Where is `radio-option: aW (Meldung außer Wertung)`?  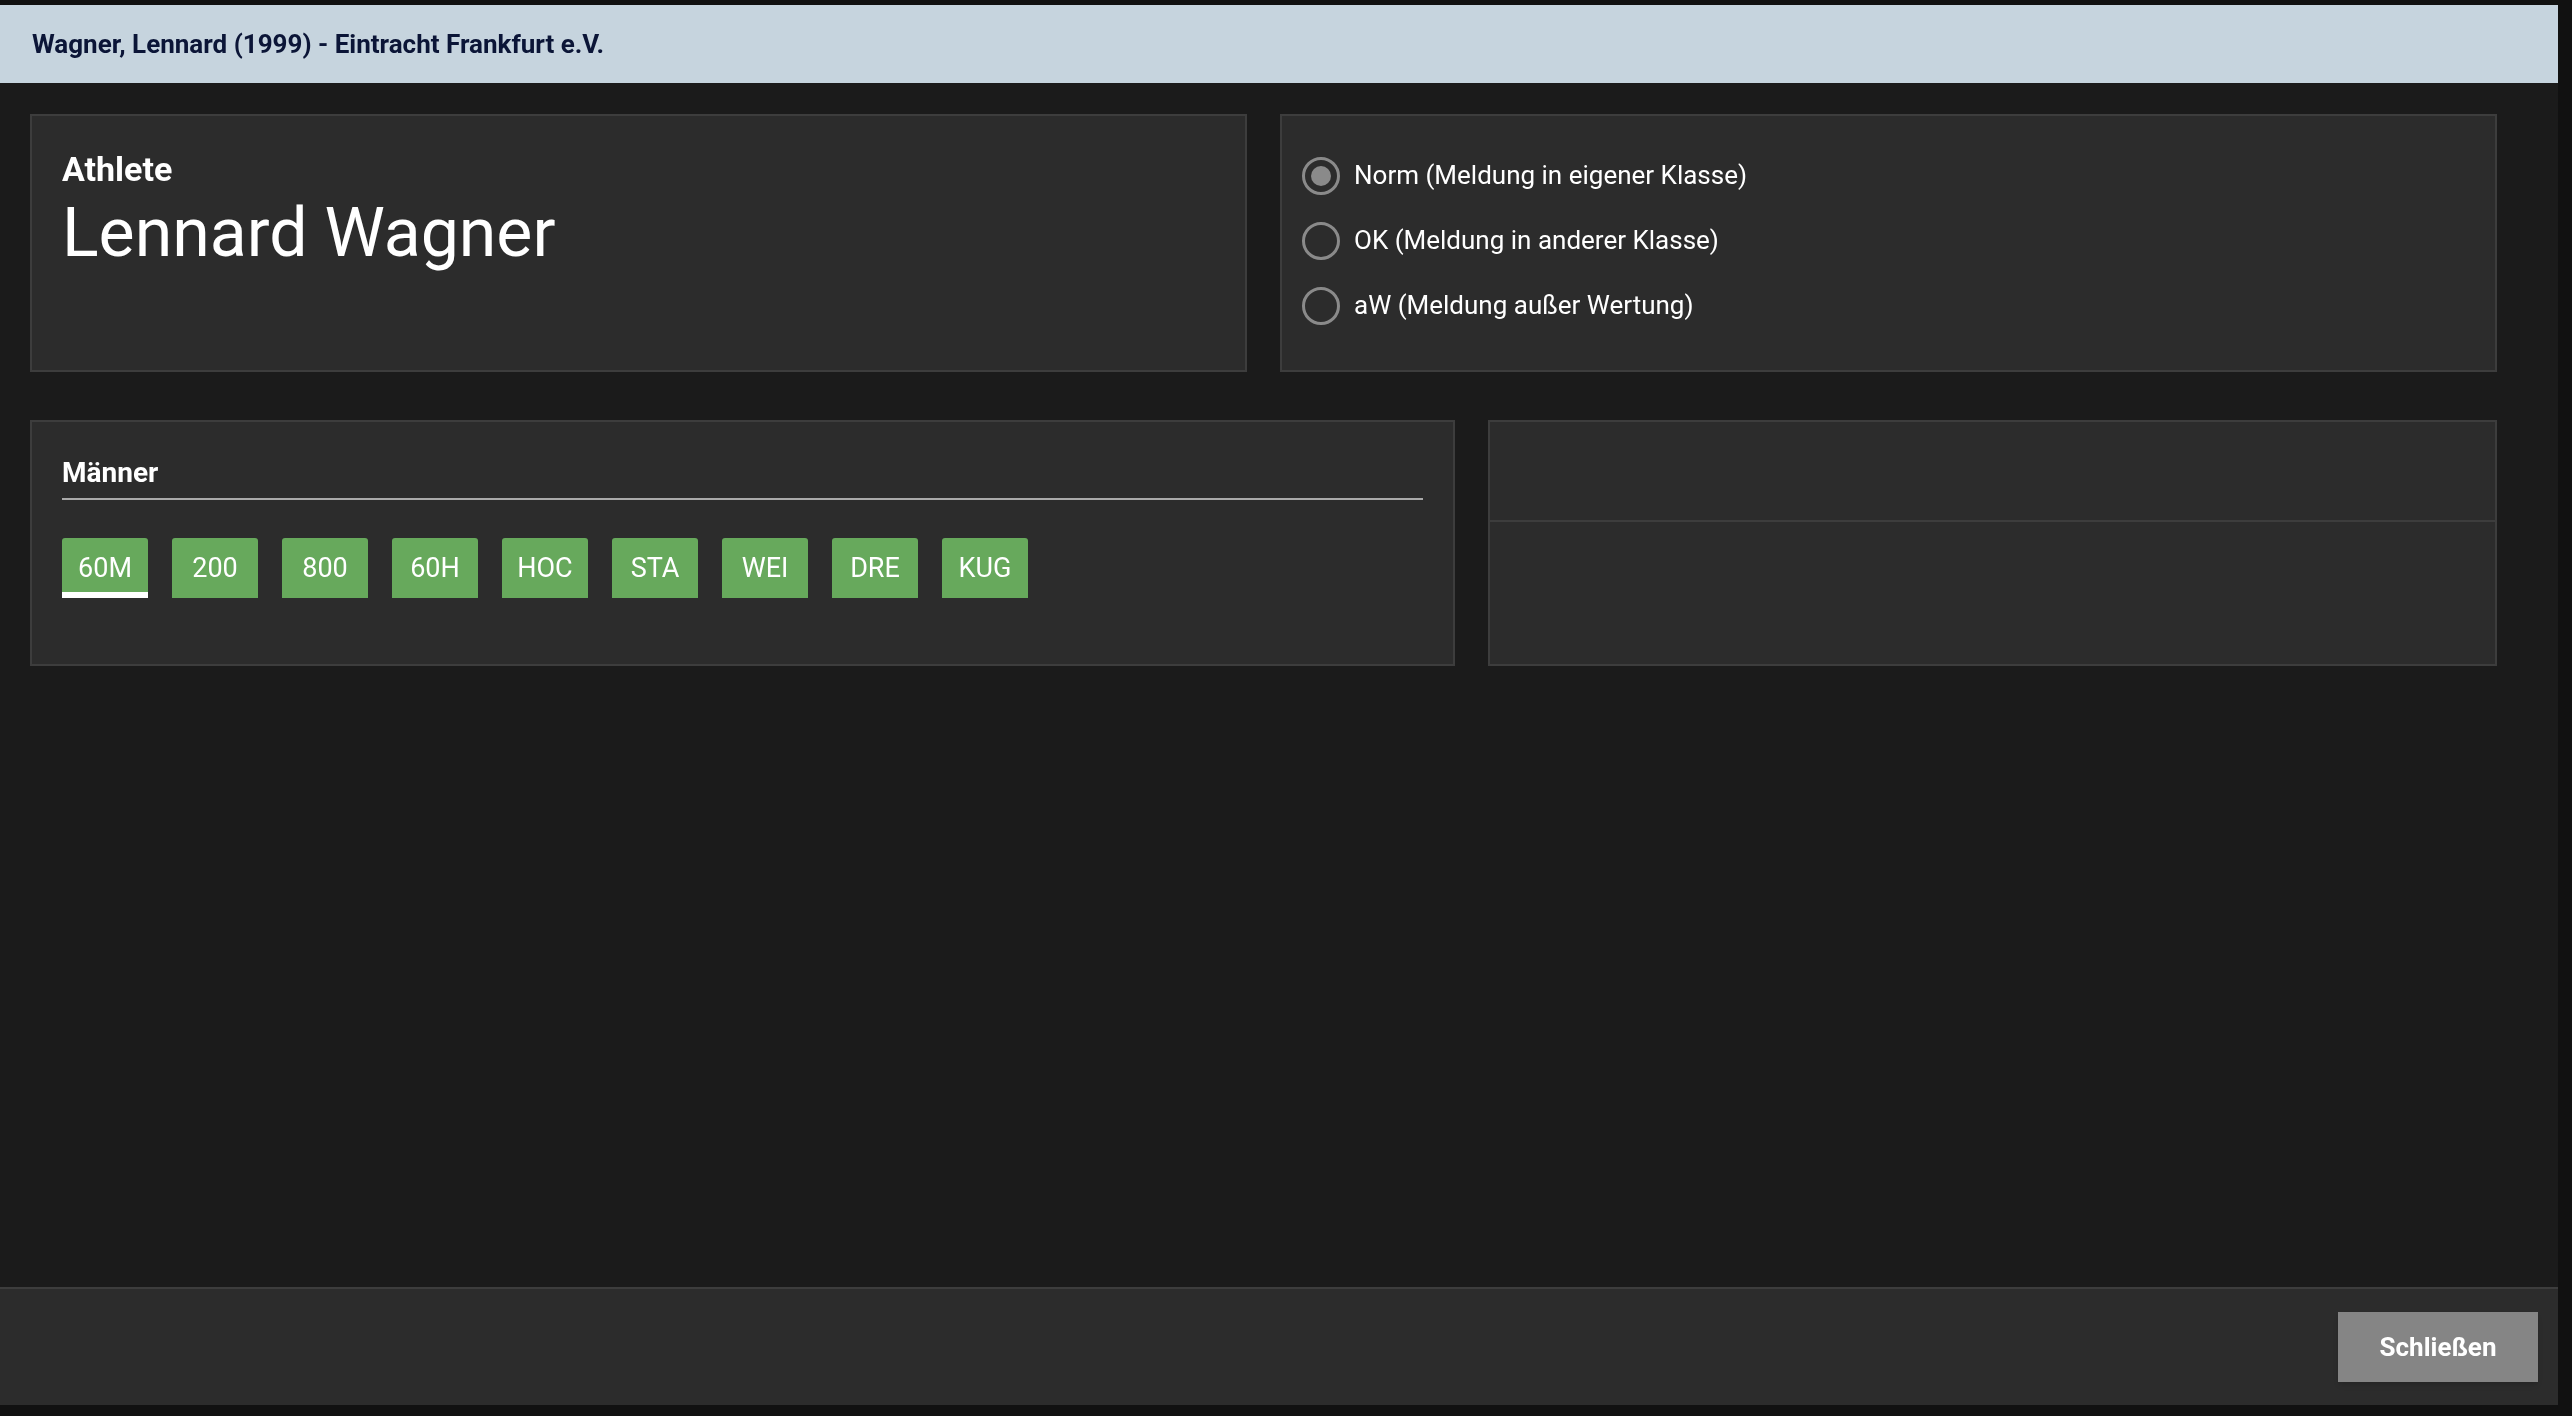 radio-option: aW (Meldung außer Wertung) is located at coordinates (1498, 305).